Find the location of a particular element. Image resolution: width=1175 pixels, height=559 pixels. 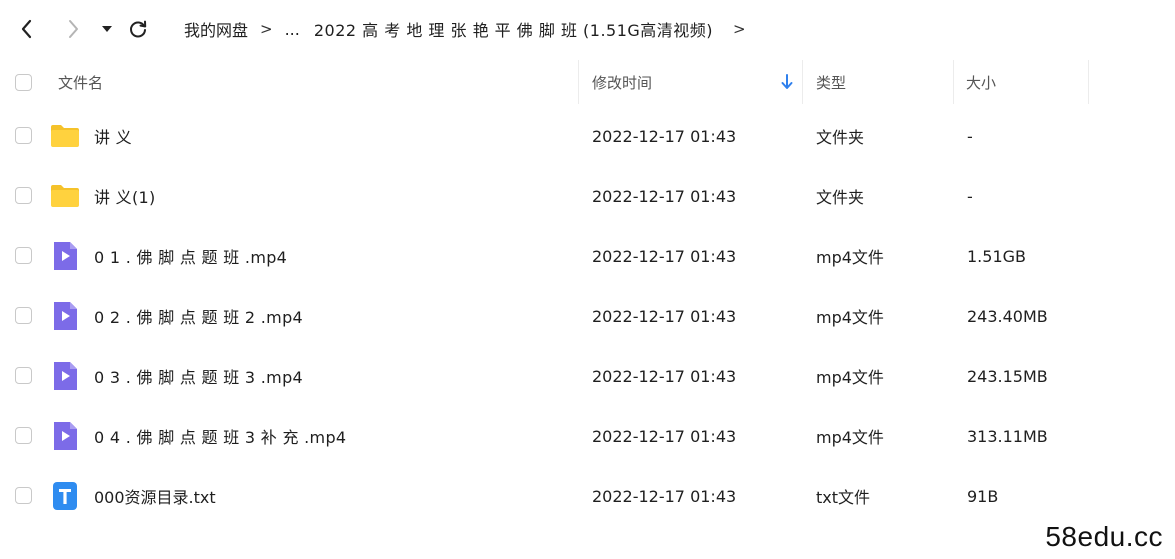

column-header-type: 类型 is located at coordinates (831, 82).